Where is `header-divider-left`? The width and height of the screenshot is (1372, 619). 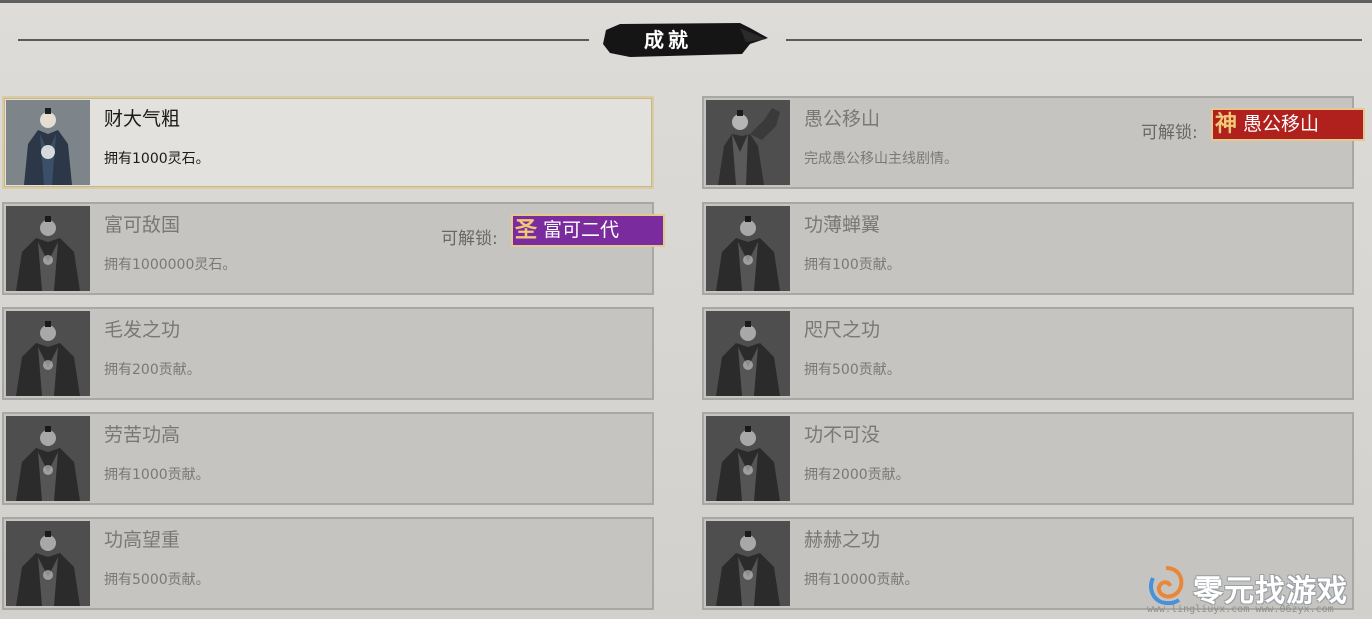 header-divider-left is located at coordinates (303, 40).